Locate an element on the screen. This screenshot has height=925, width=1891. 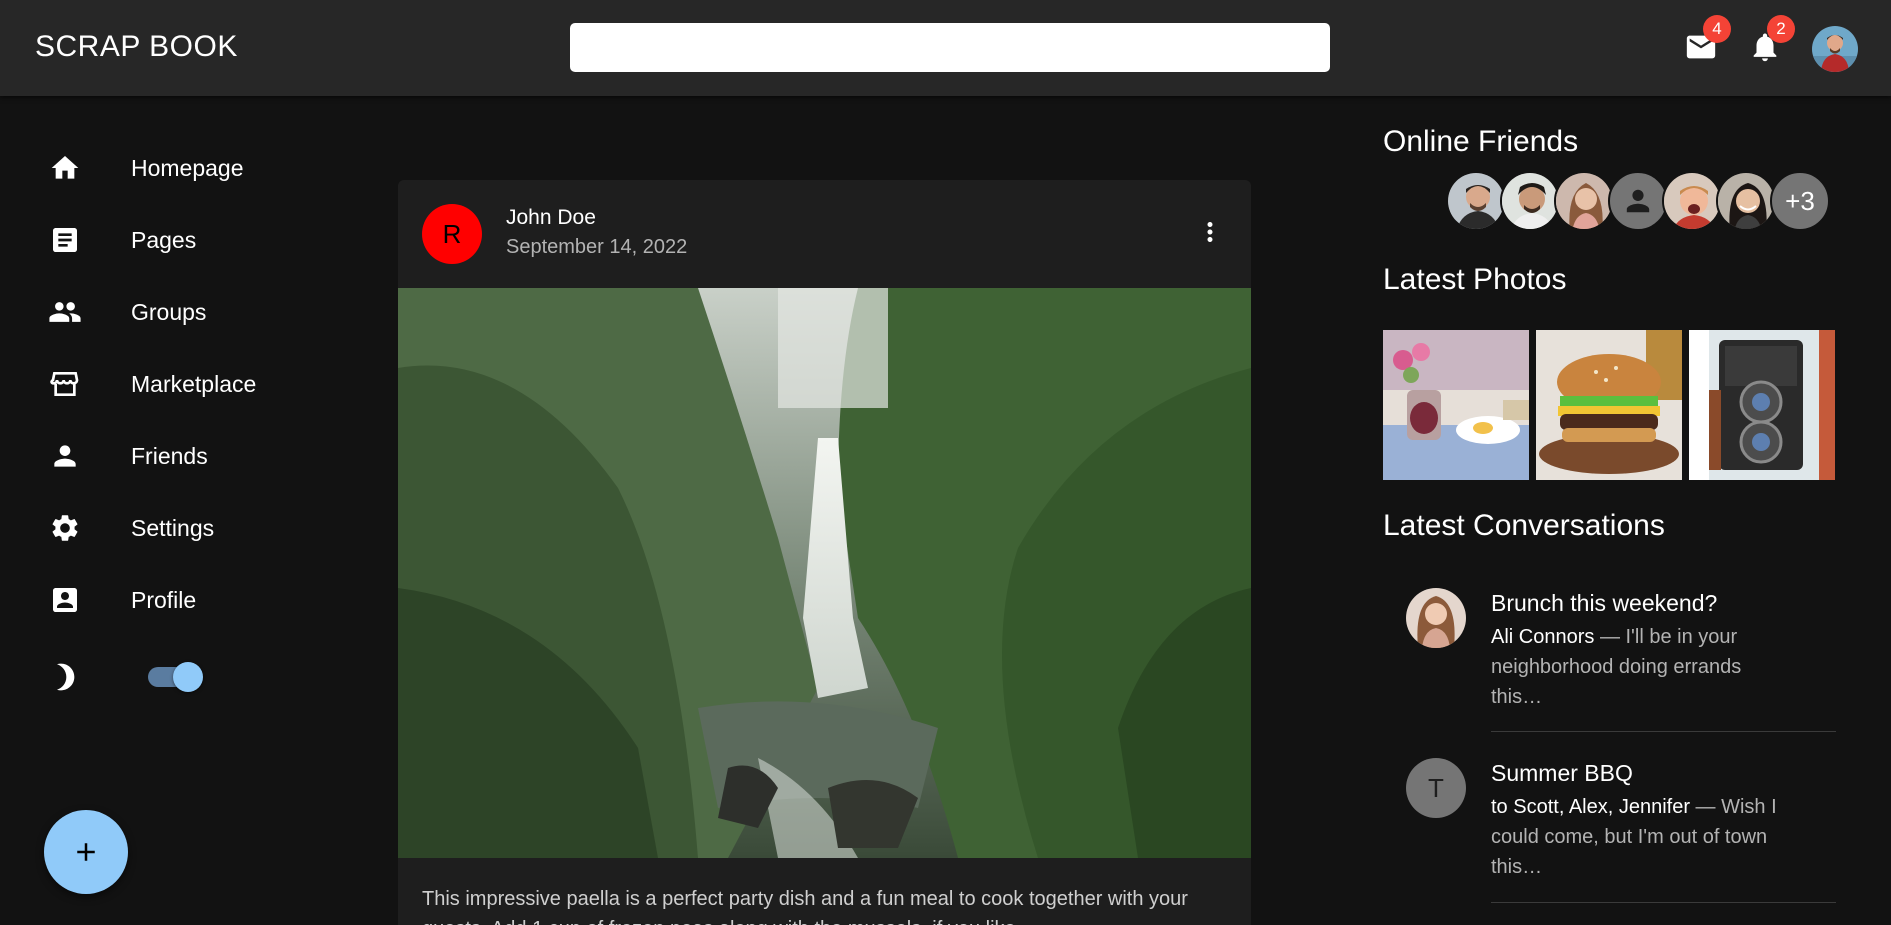
conversation-sender: Ali Connors is located at coordinates (1543, 637).